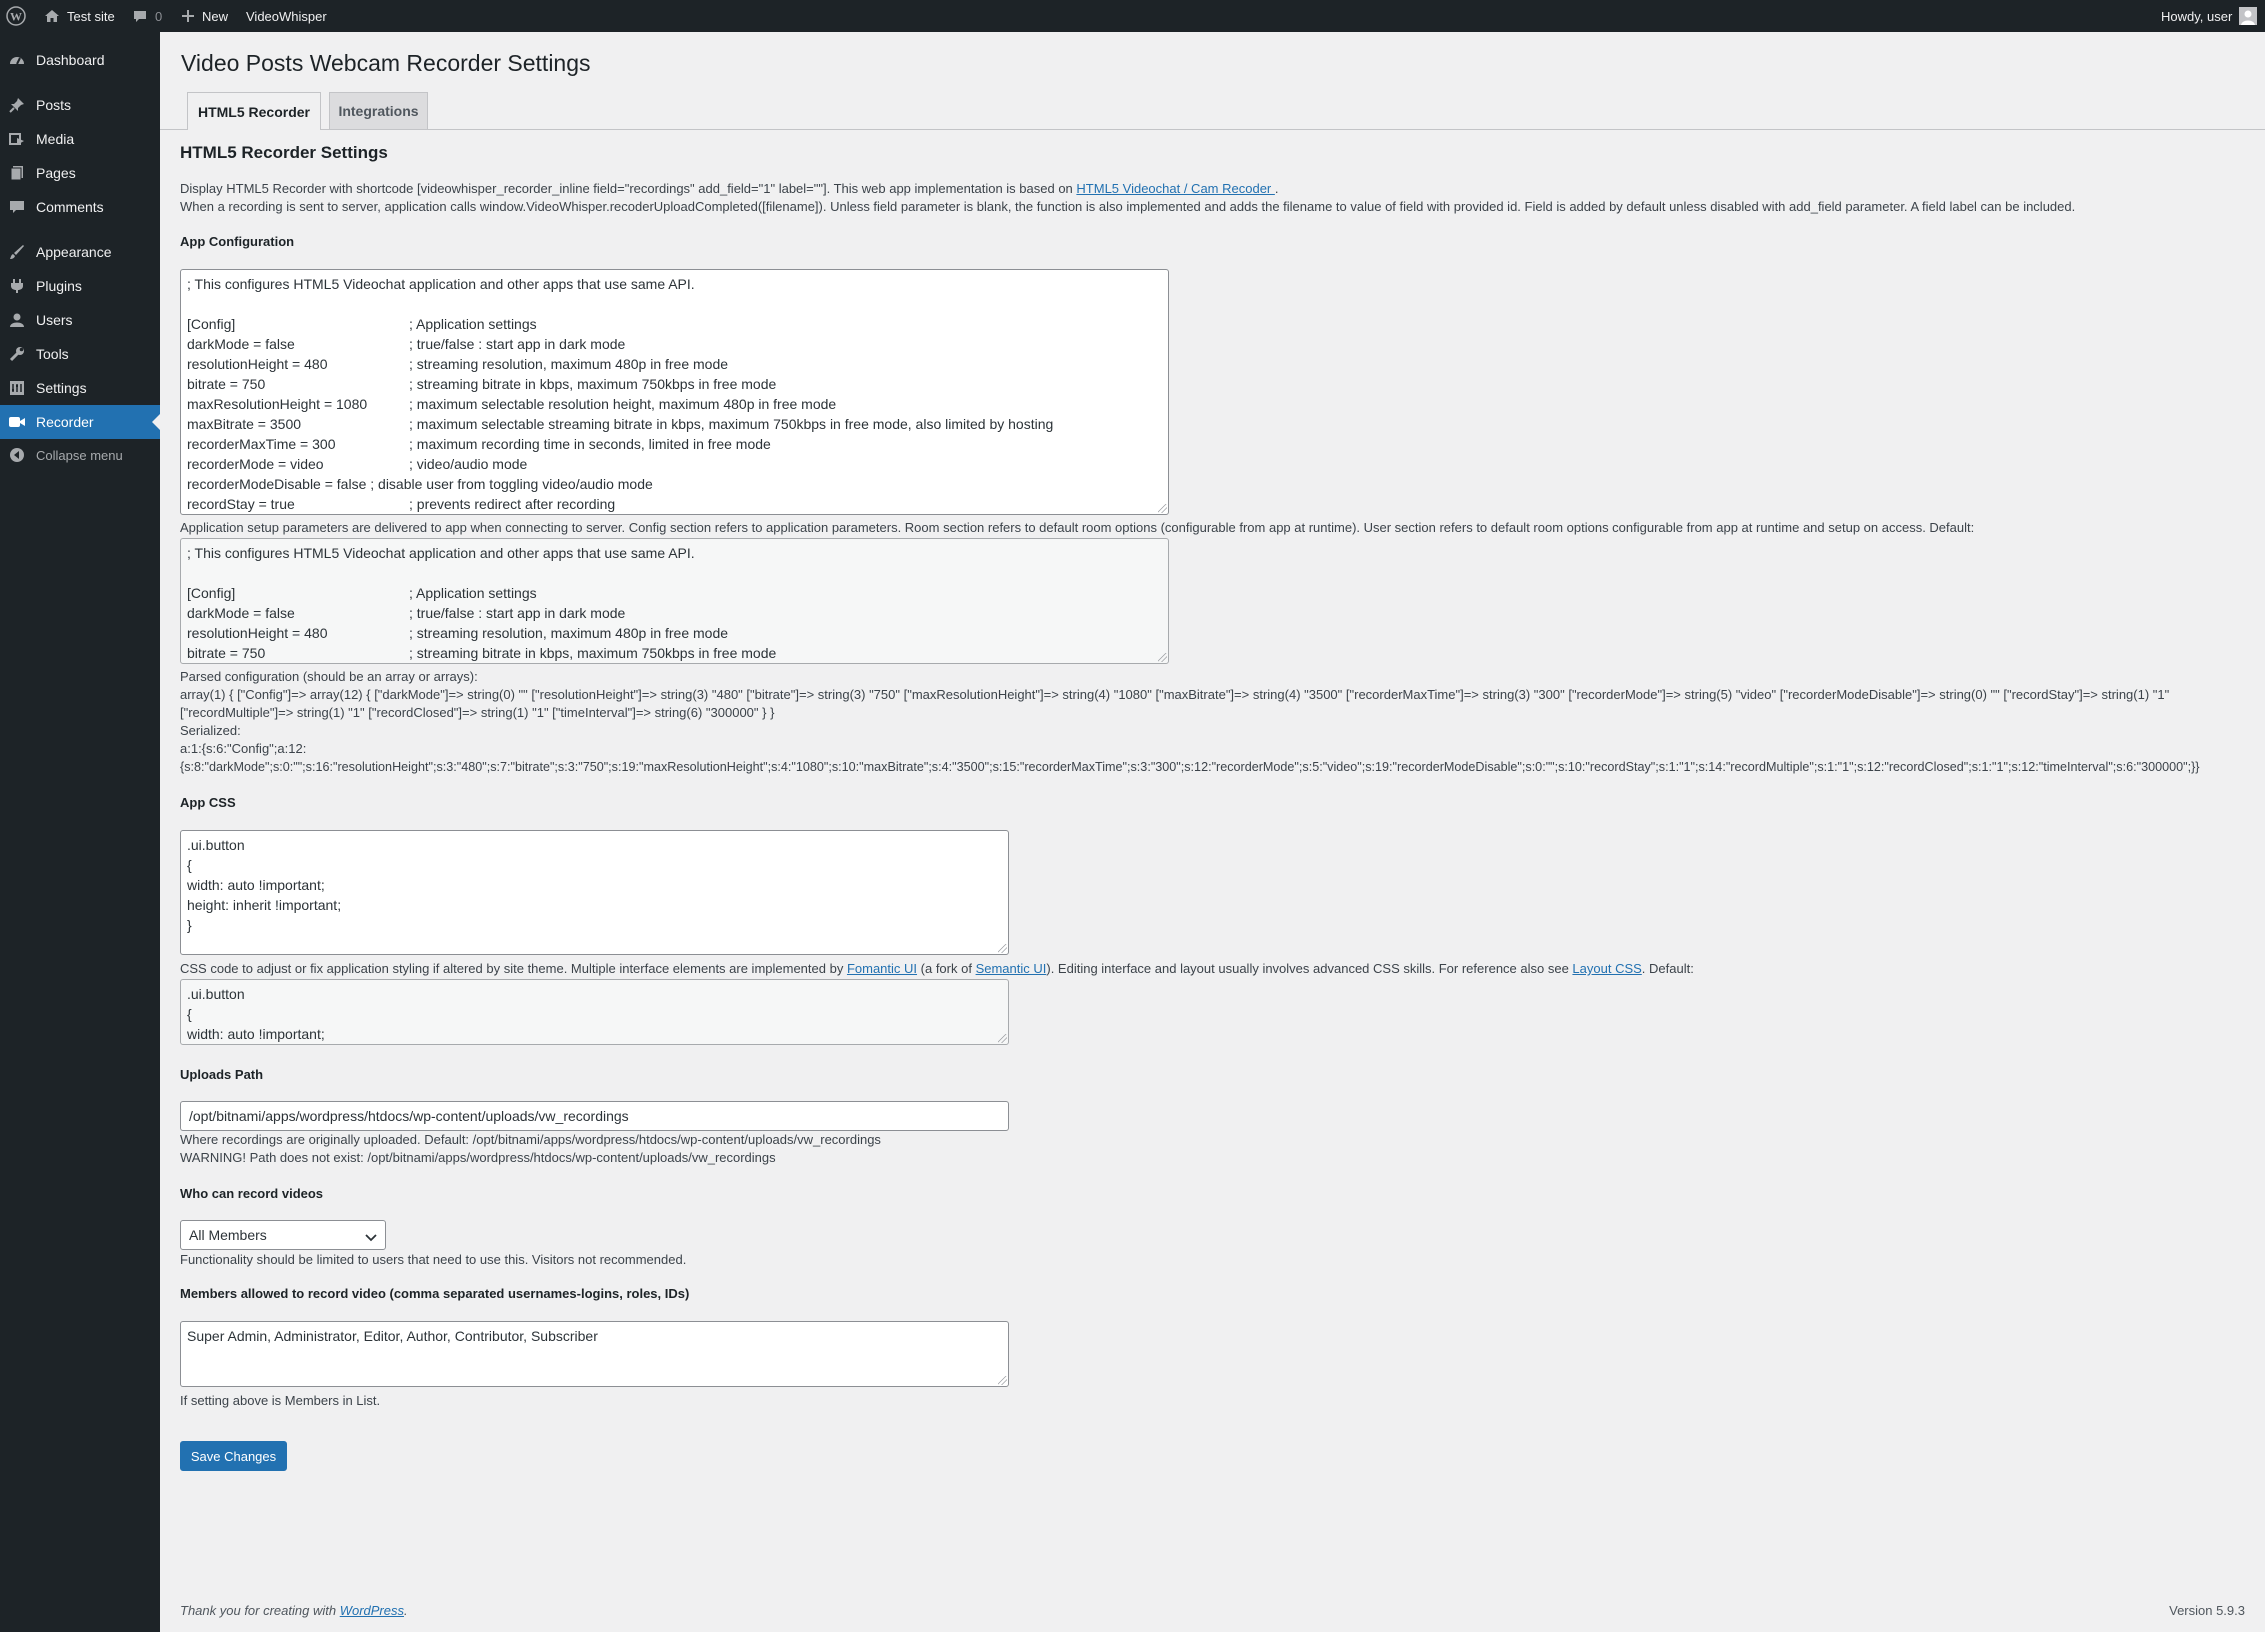 This screenshot has width=2265, height=1632. Describe the element at coordinates (280, 1400) in the screenshot. I see `members-allowed-help: If setting above is Members in List.` at that location.